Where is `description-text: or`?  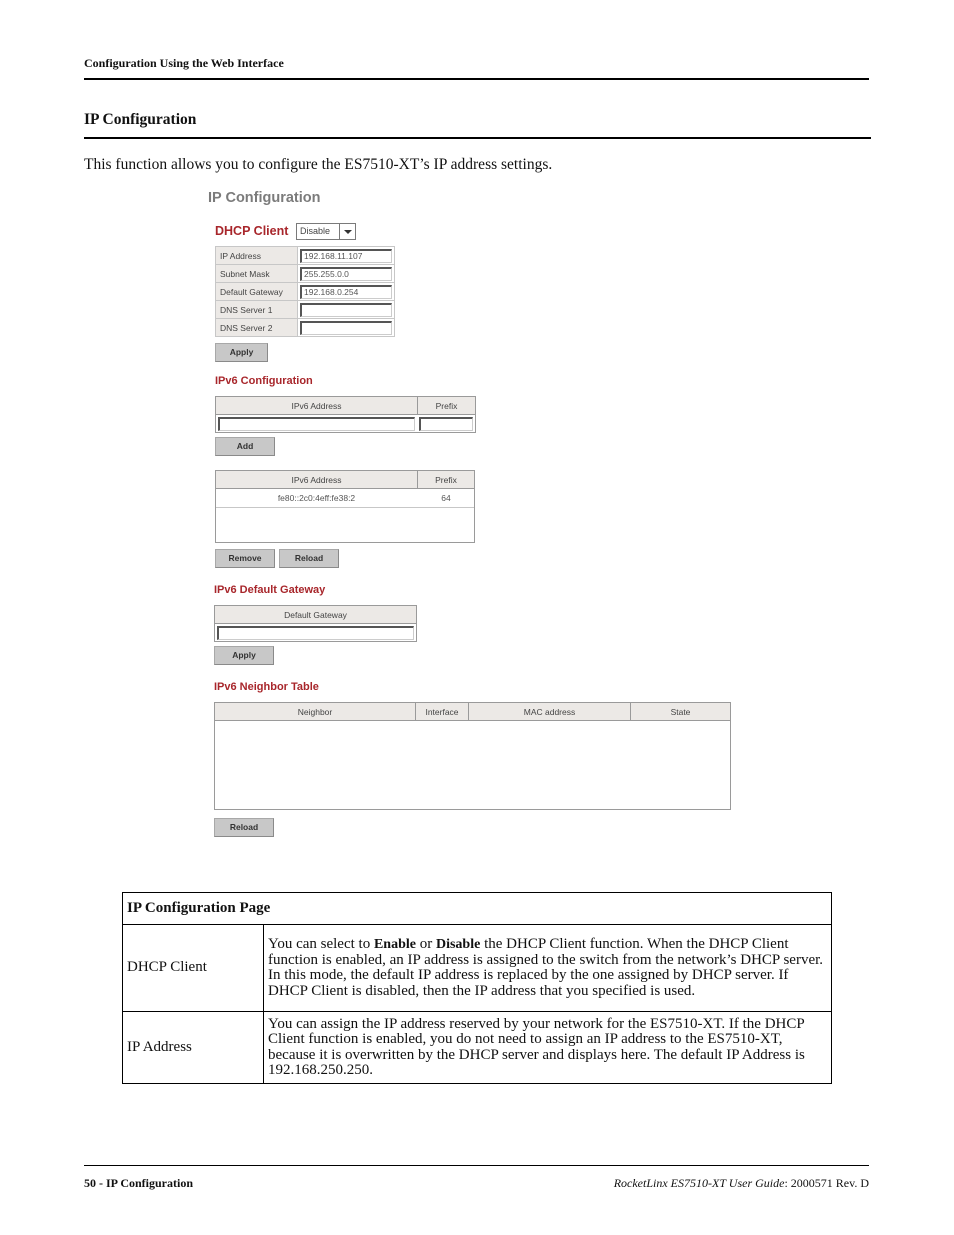
description-text: or is located at coordinates (425, 944).